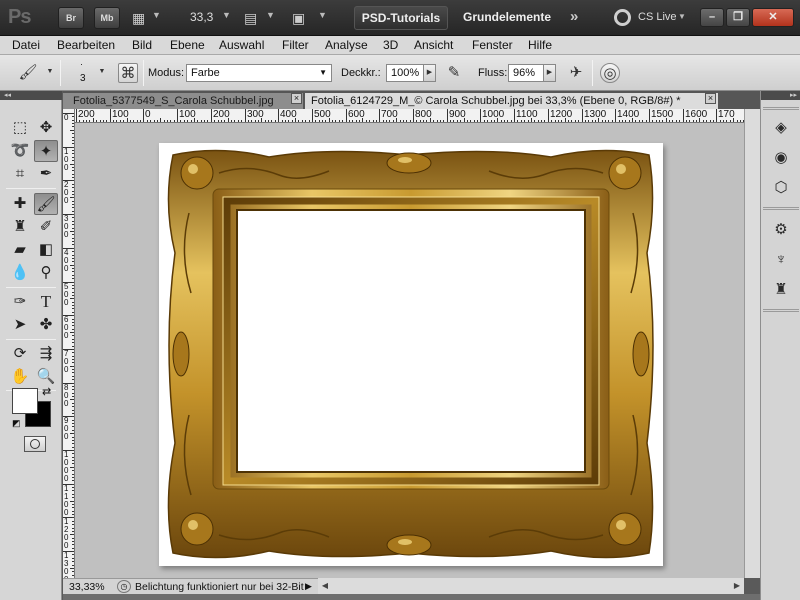 This screenshot has width=800, height=600. I want to click on menu-bild: Bild, so click(142, 45).